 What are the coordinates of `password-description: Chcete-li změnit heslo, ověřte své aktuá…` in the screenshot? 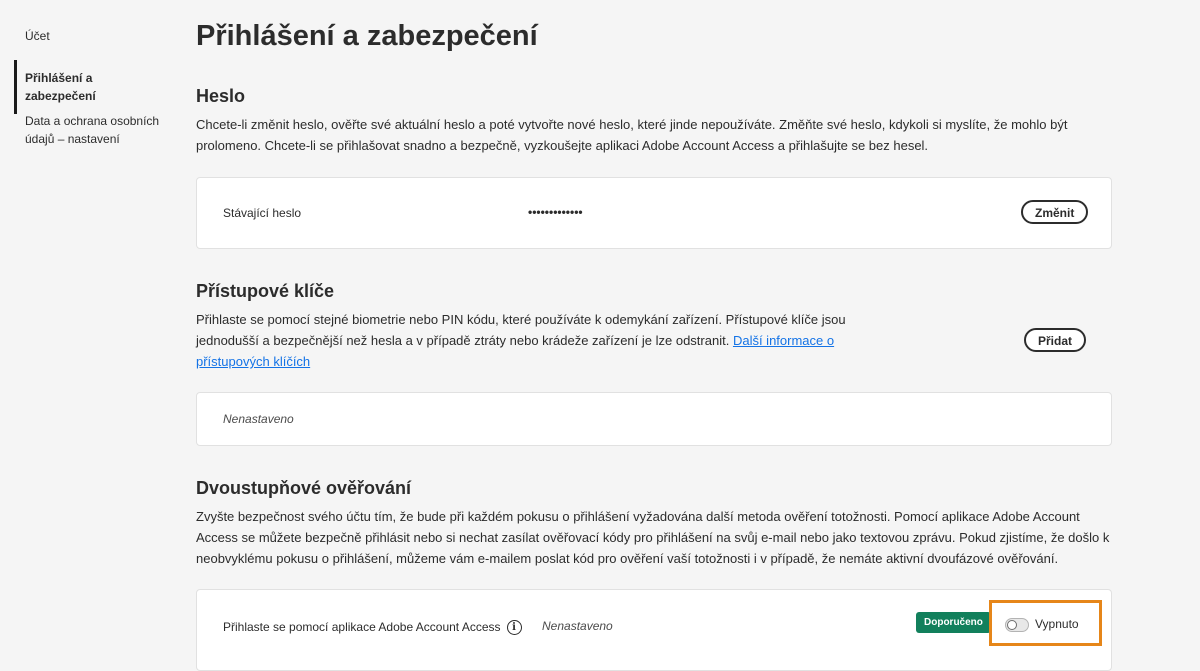 It's located at (632, 135).